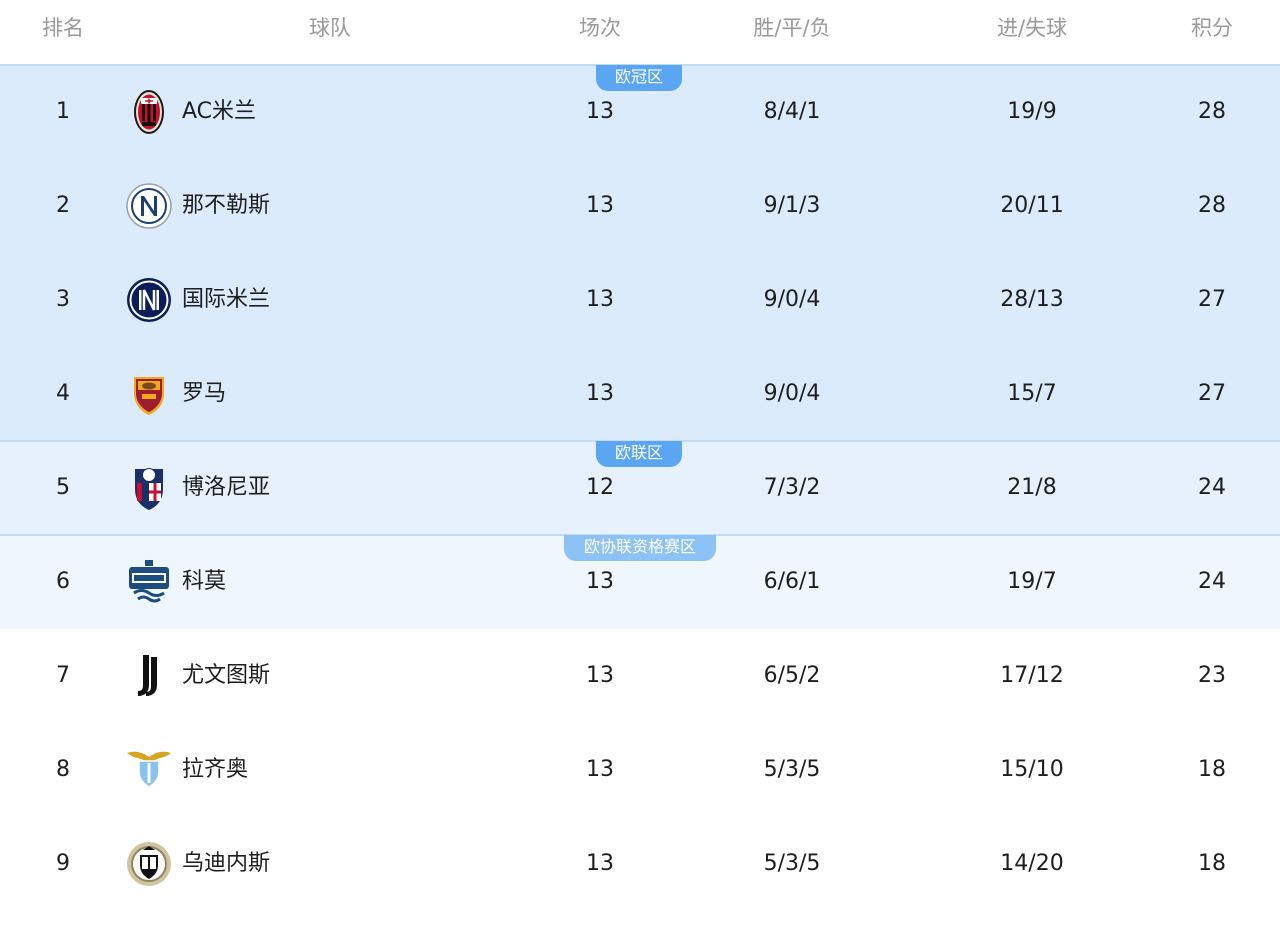  What do you see at coordinates (640, 394) in the screenshot?
I see `table-row: 4 罗马 13 9/0/4 15/7 27` at bounding box center [640, 394].